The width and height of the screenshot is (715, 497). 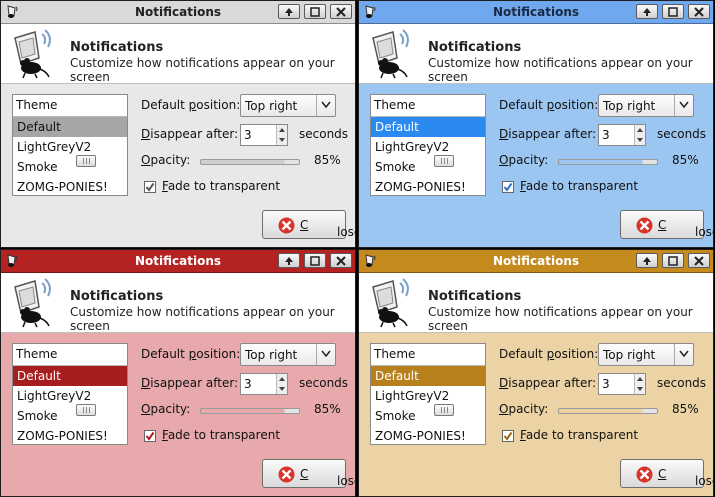 I want to click on arrow-up-icon, so click(x=647, y=12).